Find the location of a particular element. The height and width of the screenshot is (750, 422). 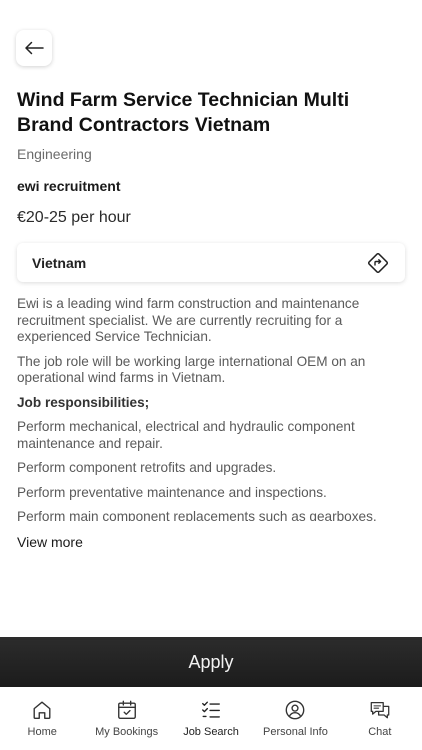

tab-label: My Bookings is located at coordinates (127, 732).